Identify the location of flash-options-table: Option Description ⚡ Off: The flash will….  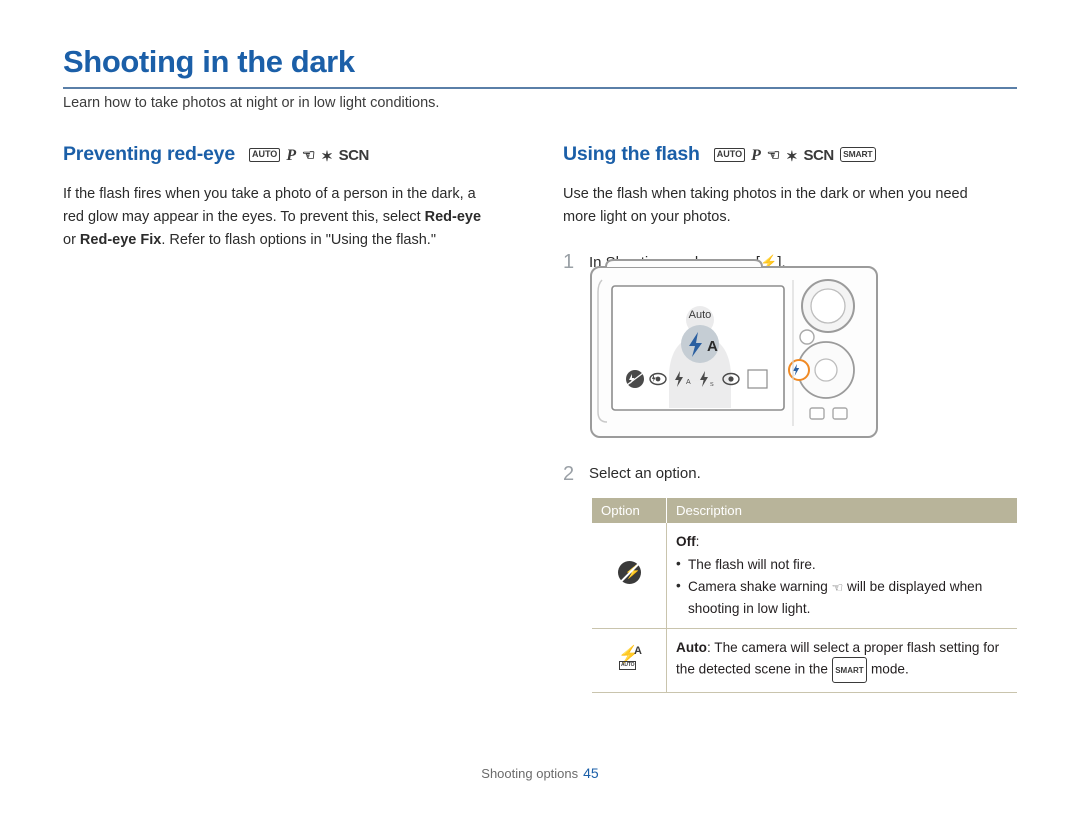
(804, 595).